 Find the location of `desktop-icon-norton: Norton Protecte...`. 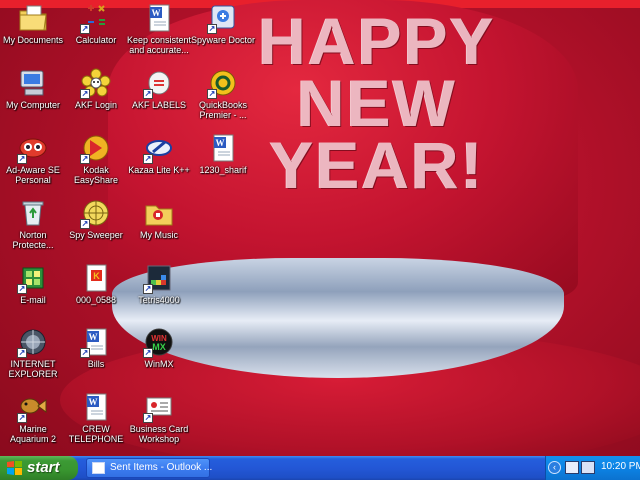

desktop-icon-norton: Norton Protecte... is located at coordinates (33, 227).